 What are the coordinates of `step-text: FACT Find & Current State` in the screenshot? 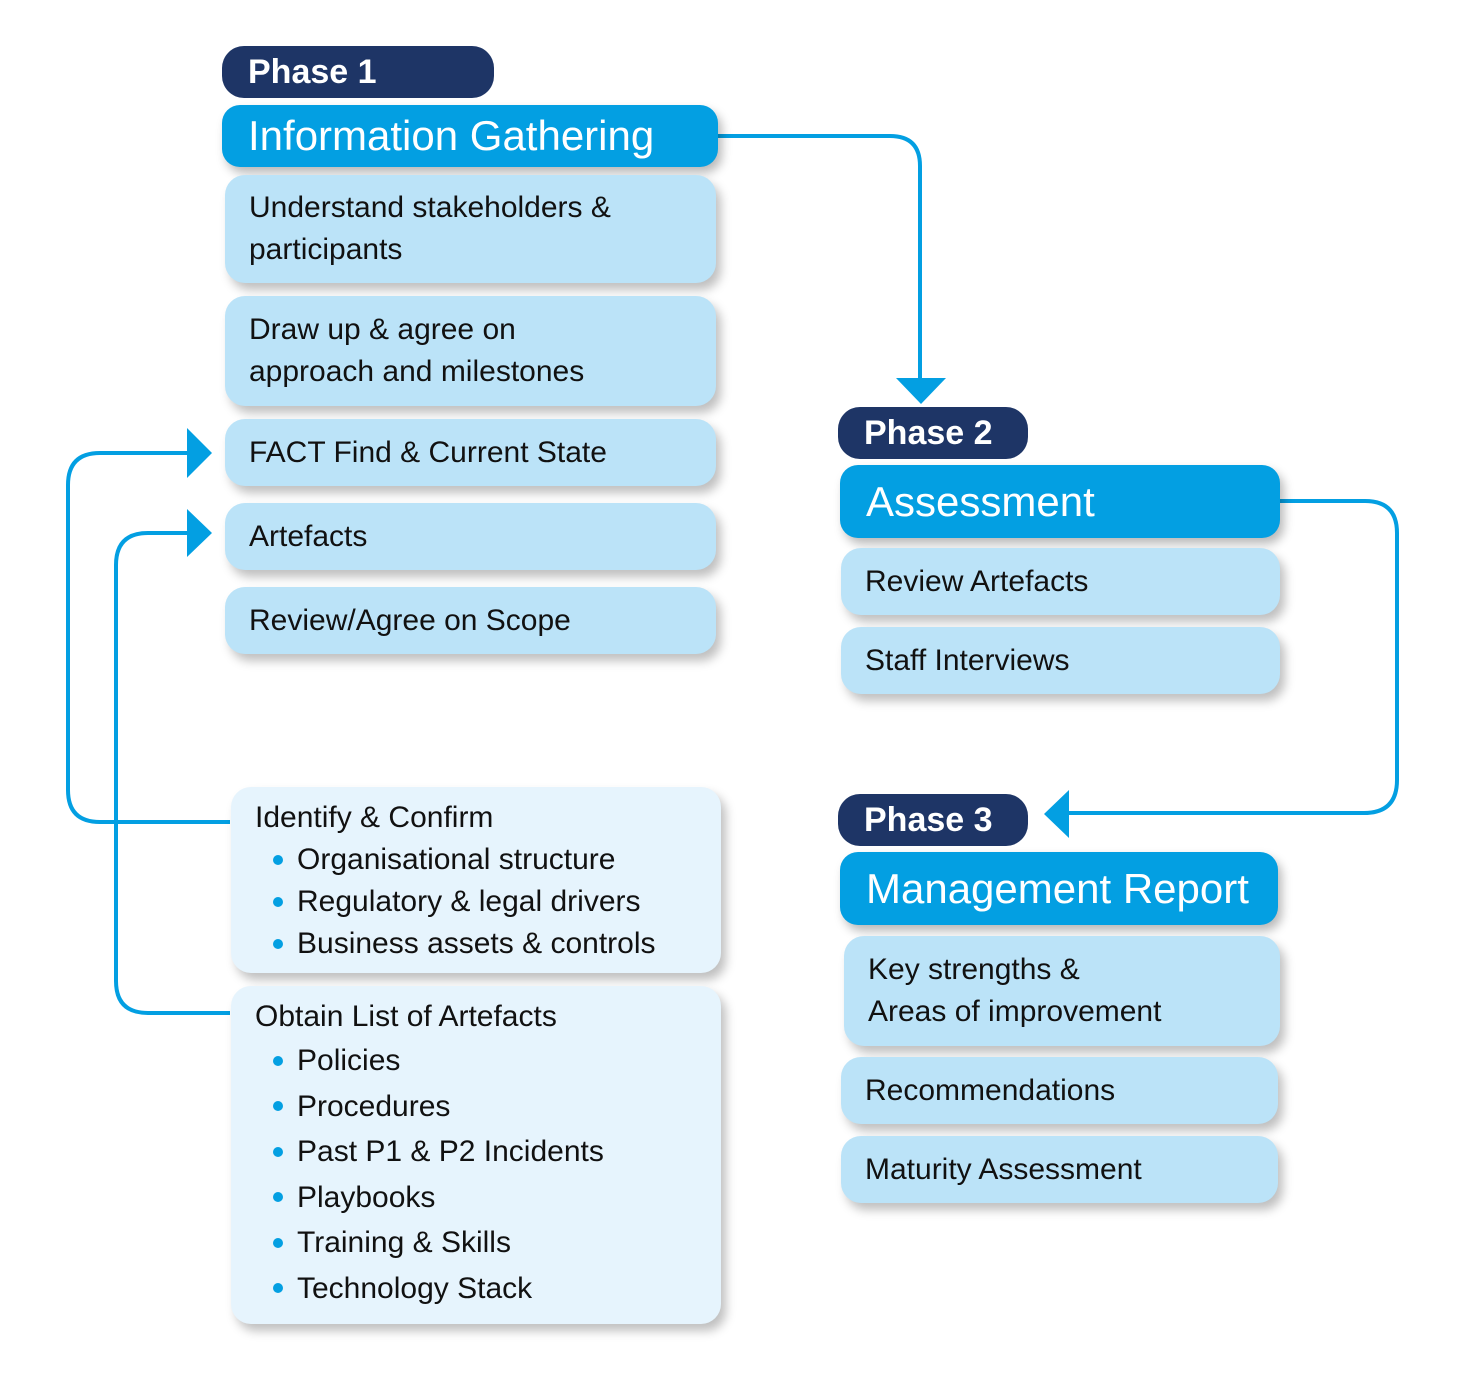 It's located at (428, 452).